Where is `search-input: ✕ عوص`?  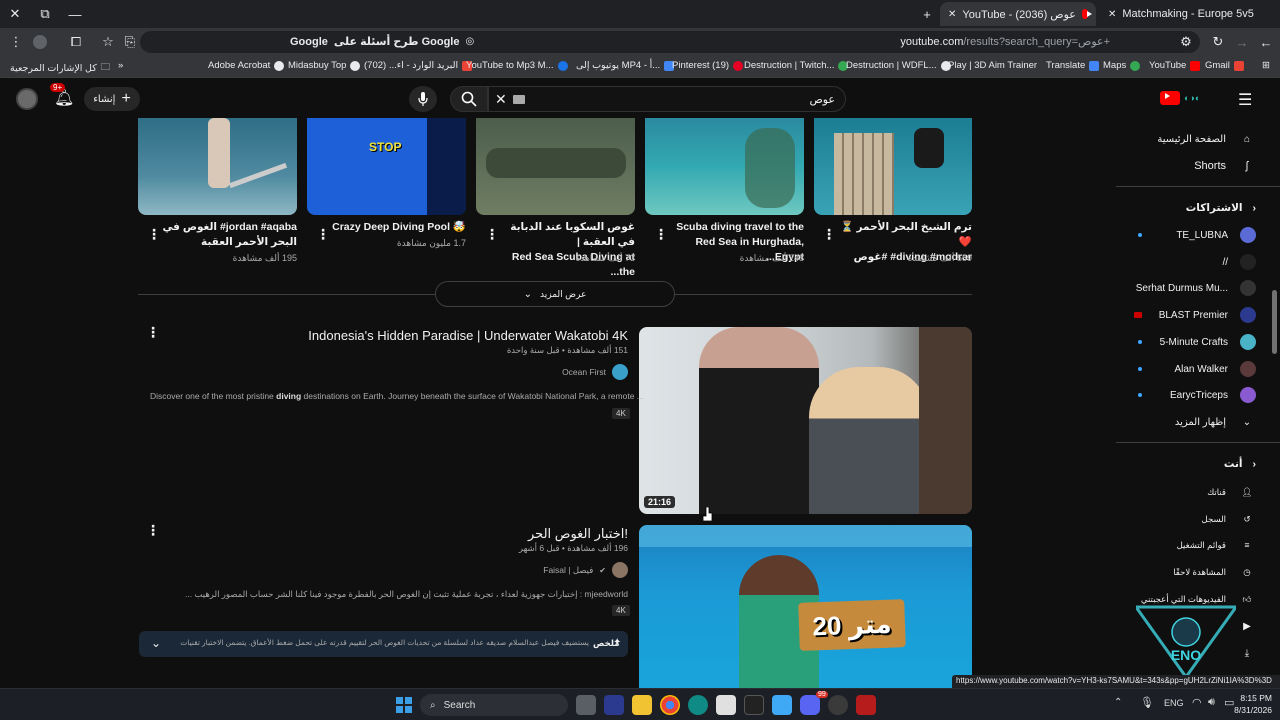 search-input: ✕ عوص is located at coordinates (667, 99).